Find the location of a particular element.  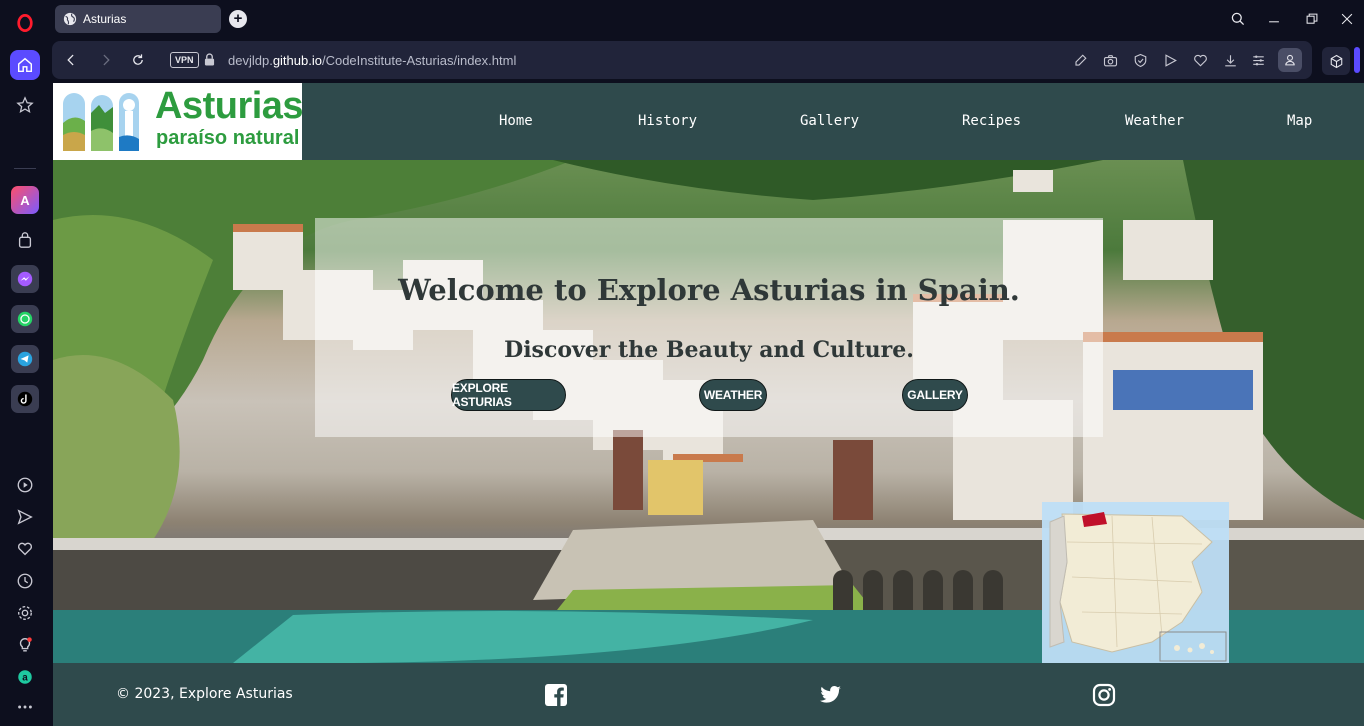

camera-icon is located at coordinates (1110, 60).